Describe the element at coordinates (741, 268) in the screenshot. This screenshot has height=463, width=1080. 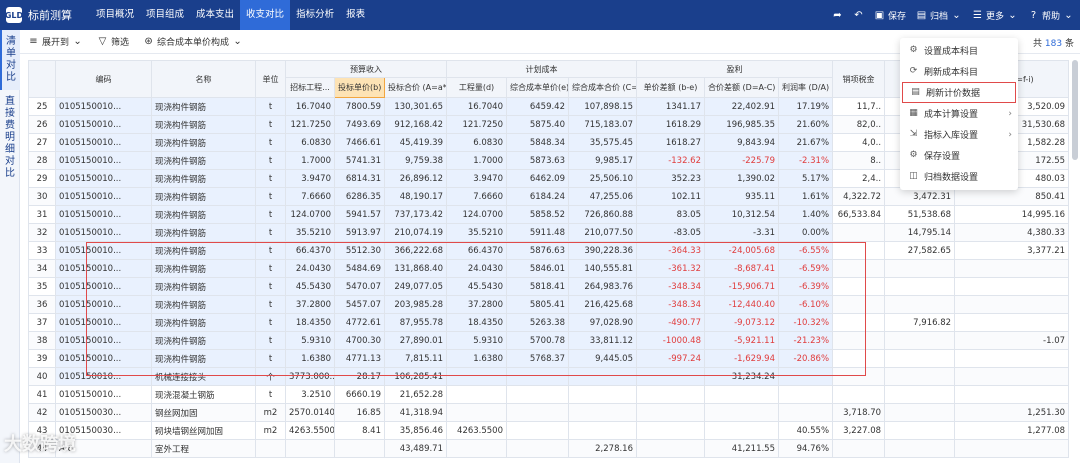
I see `cell-td: -8,687.41` at that location.